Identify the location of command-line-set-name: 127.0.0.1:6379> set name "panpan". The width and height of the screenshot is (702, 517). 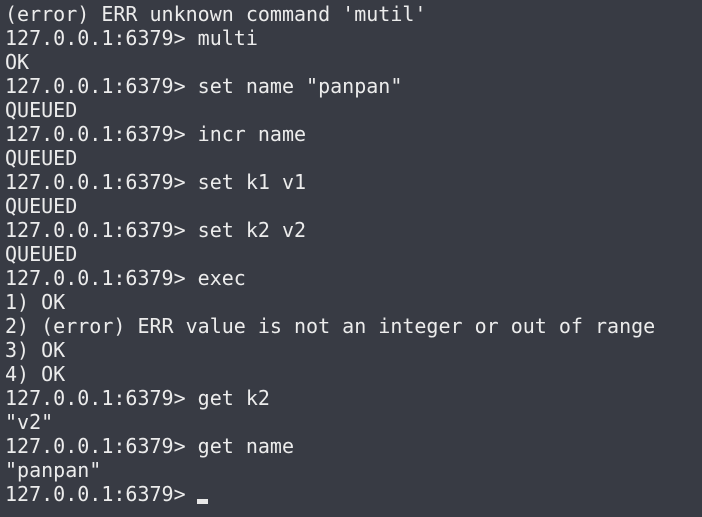
(204, 86).